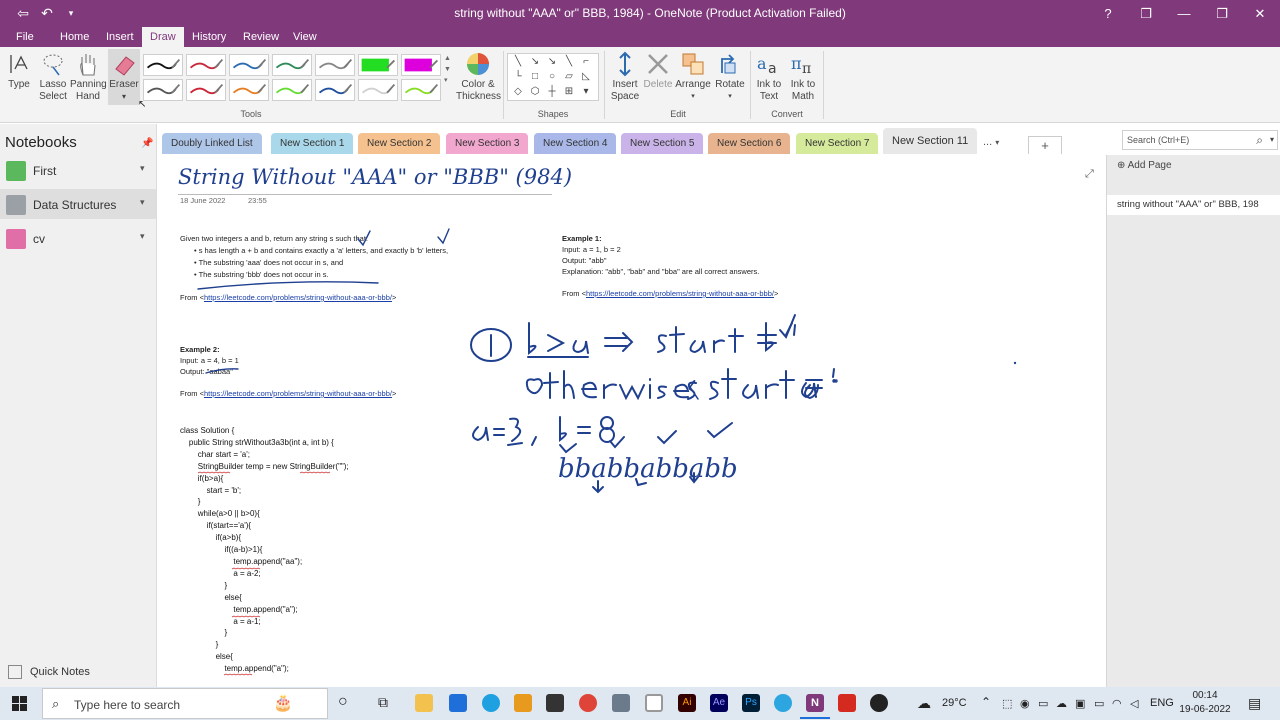  Describe the element at coordinates (1158, 140) in the screenshot. I see `search-input: Search (Ctrl+E)` at that location.